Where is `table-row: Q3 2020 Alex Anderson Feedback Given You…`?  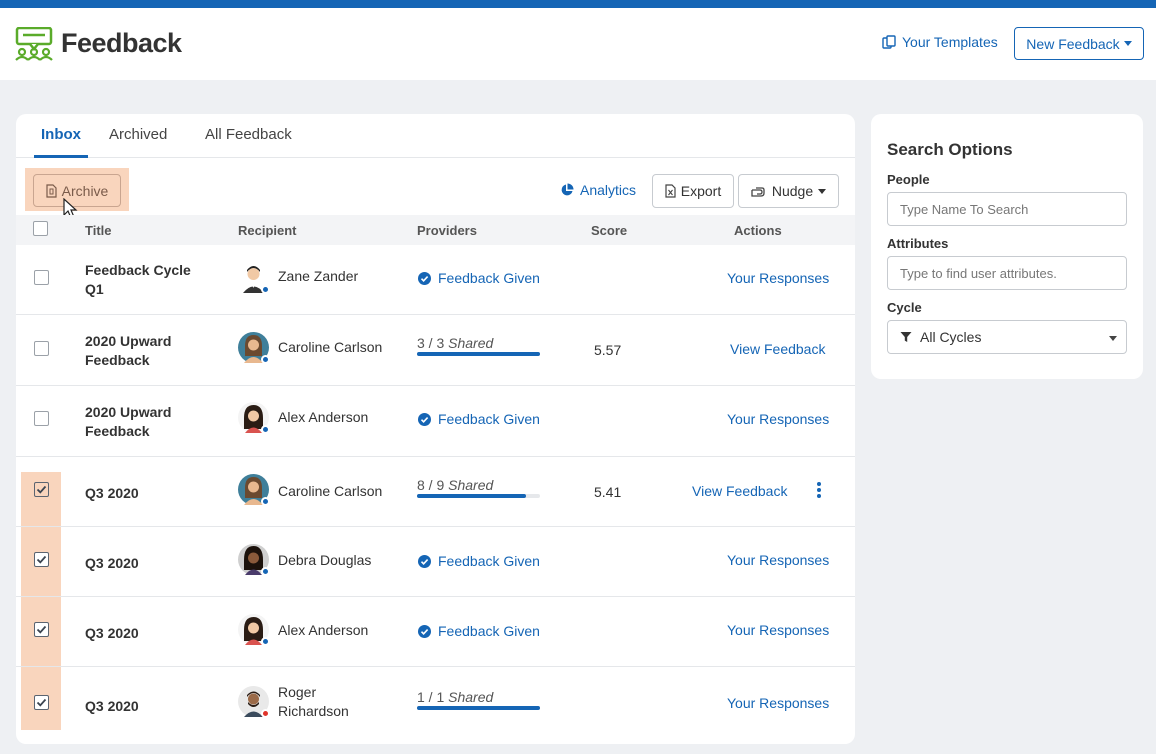
table-row: Q3 2020 Alex Anderson Feedback Given You… is located at coordinates (435, 631).